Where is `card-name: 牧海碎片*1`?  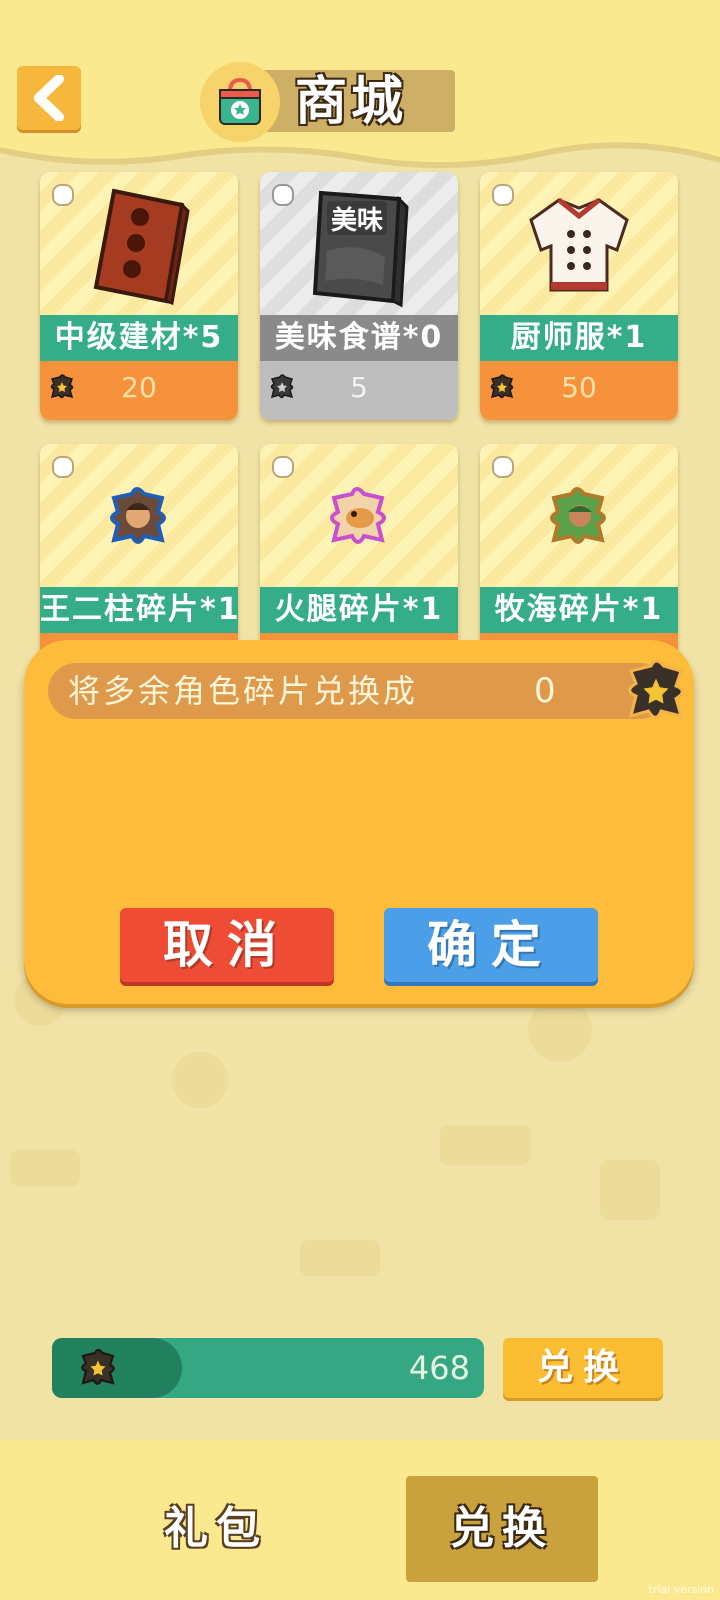 card-name: 牧海碎片*1 is located at coordinates (579, 610).